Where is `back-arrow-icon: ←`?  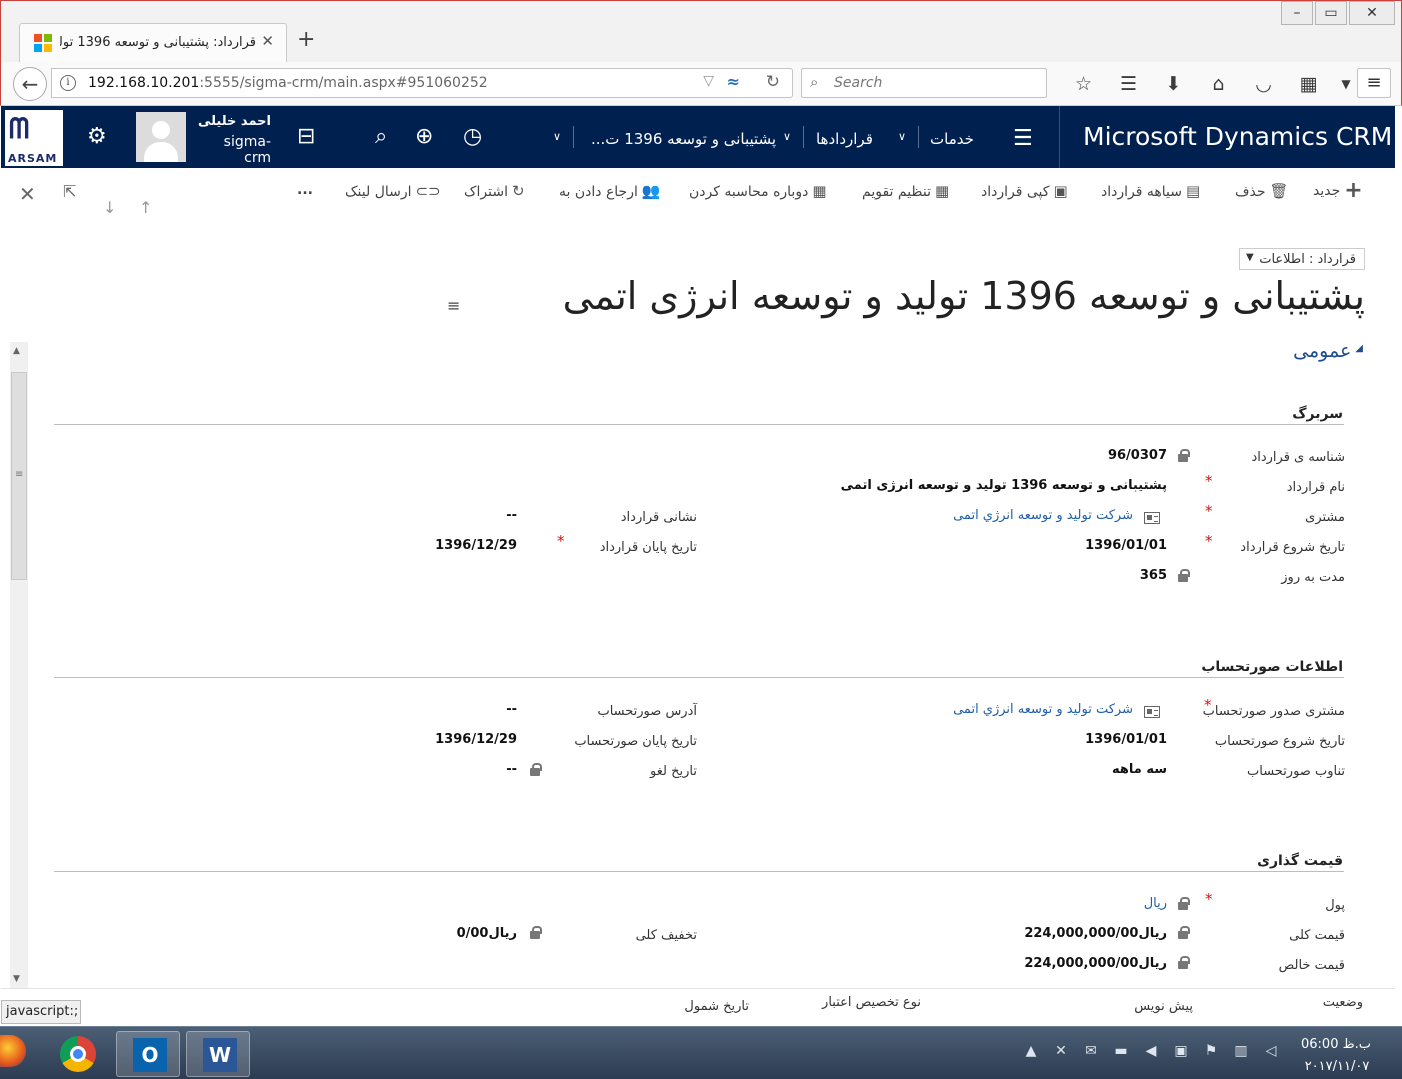 back-arrow-icon: ← is located at coordinates (30, 84).